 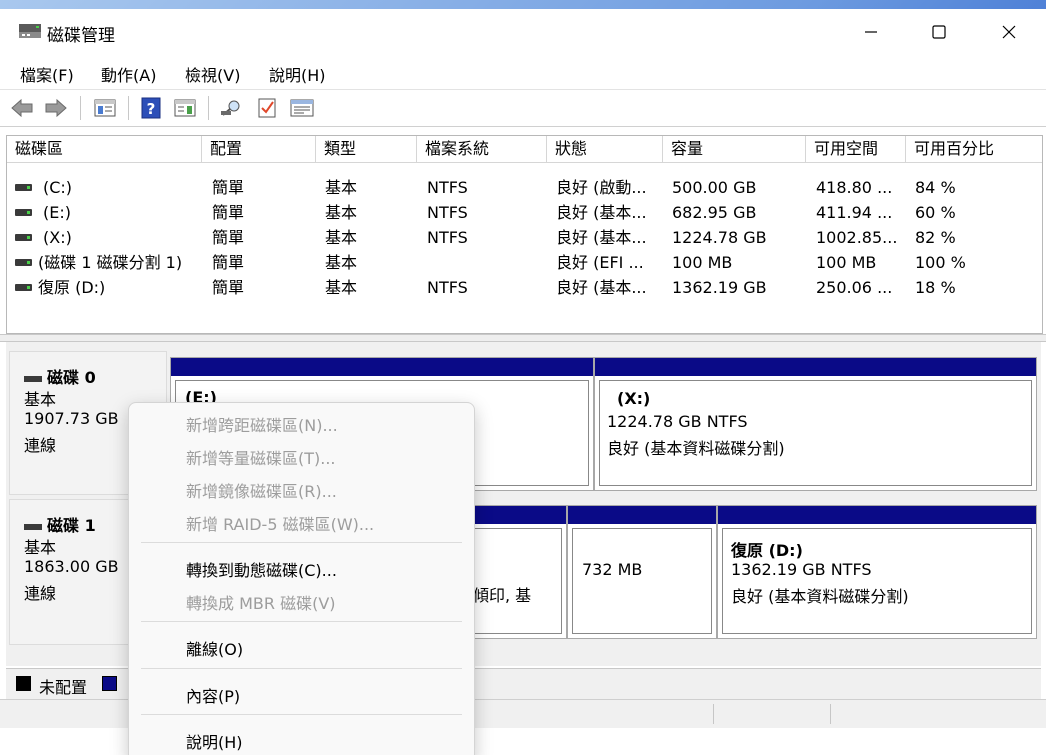 I want to click on disk-title-text: 磁碟 1, so click(x=71, y=525).